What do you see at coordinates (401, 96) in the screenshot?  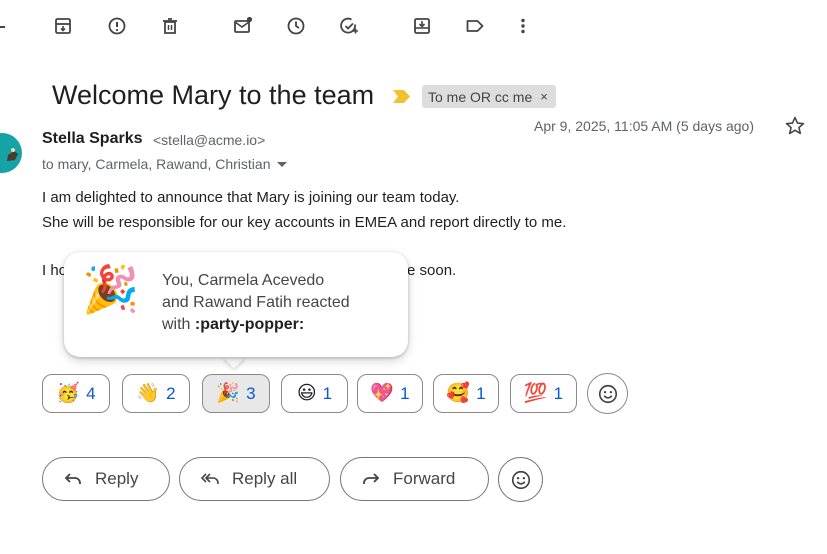 I see `important-marker-icon` at bounding box center [401, 96].